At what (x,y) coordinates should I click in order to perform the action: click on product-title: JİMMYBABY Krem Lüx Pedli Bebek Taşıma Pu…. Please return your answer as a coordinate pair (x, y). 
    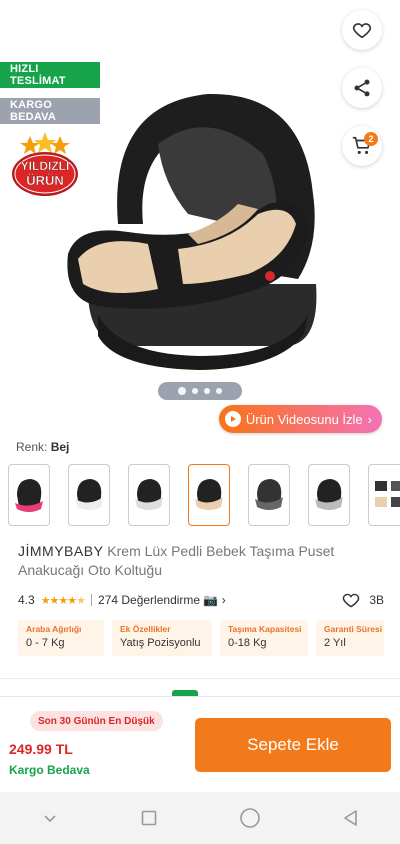
    Looking at the image, I should click on (203, 561).